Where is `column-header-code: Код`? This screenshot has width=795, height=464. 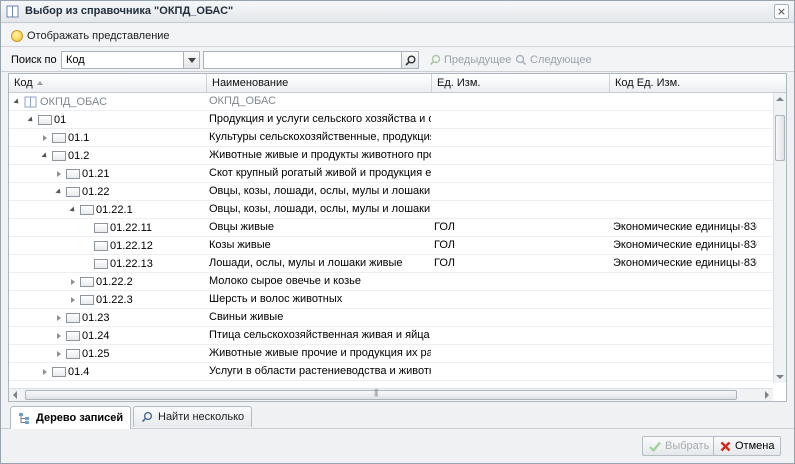 column-header-code: Код is located at coordinates (108, 83).